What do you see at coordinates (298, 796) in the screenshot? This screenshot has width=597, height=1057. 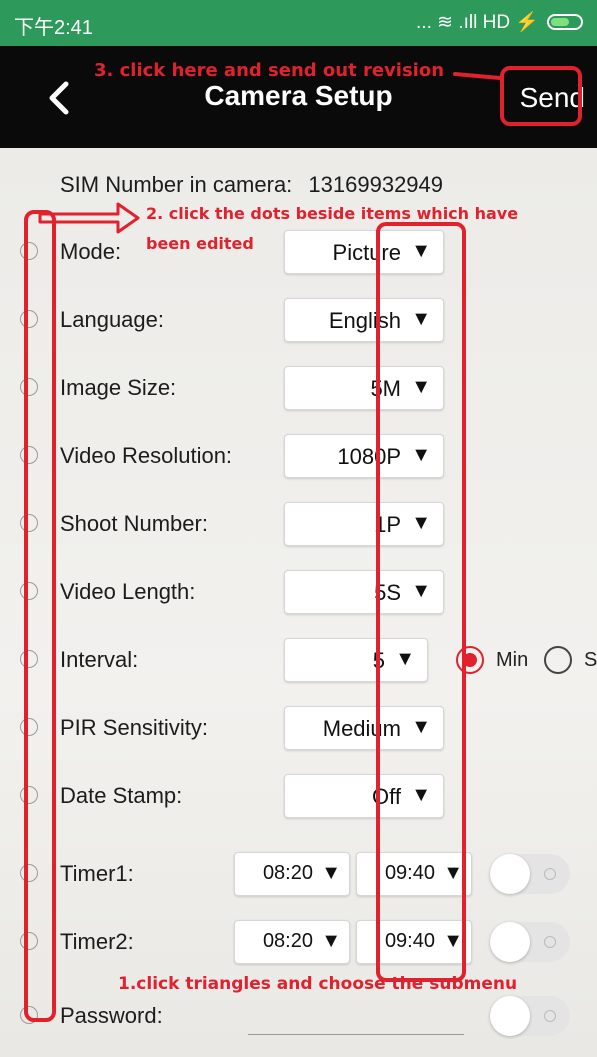 I see `setting-row-date-stamp: Date Stamp: Off ▼` at bounding box center [298, 796].